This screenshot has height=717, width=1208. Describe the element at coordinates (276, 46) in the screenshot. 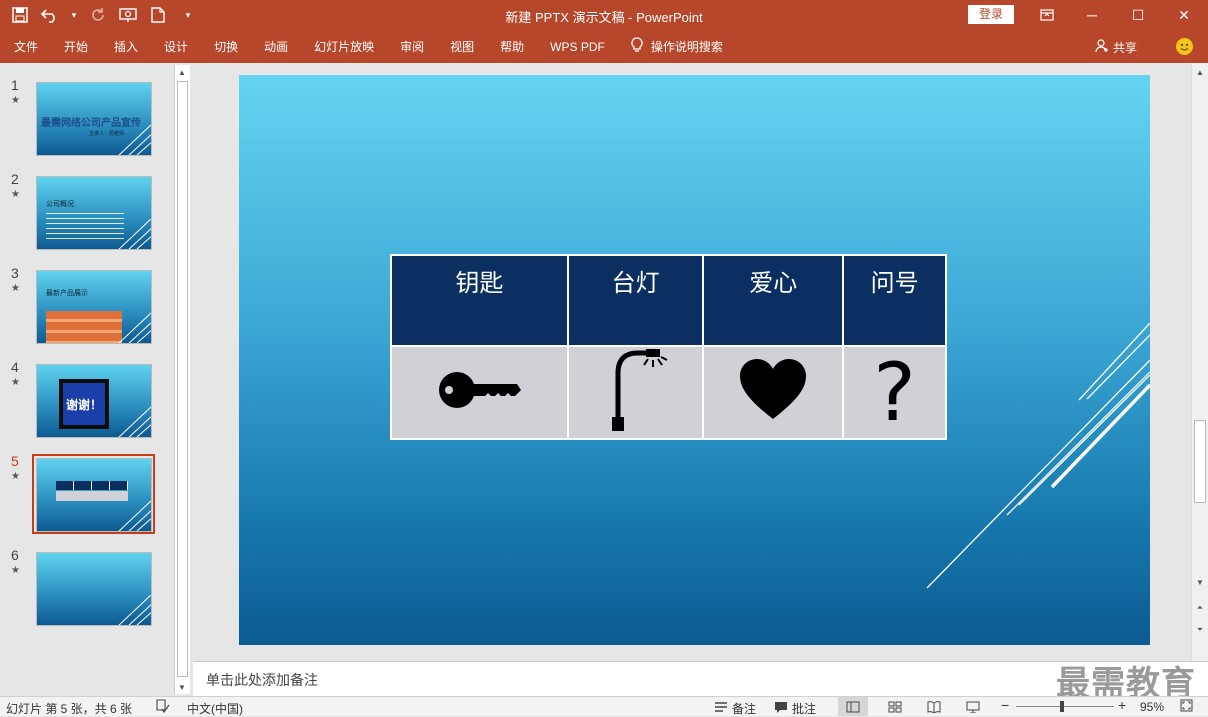

I see `tab-animations: 动画` at that location.